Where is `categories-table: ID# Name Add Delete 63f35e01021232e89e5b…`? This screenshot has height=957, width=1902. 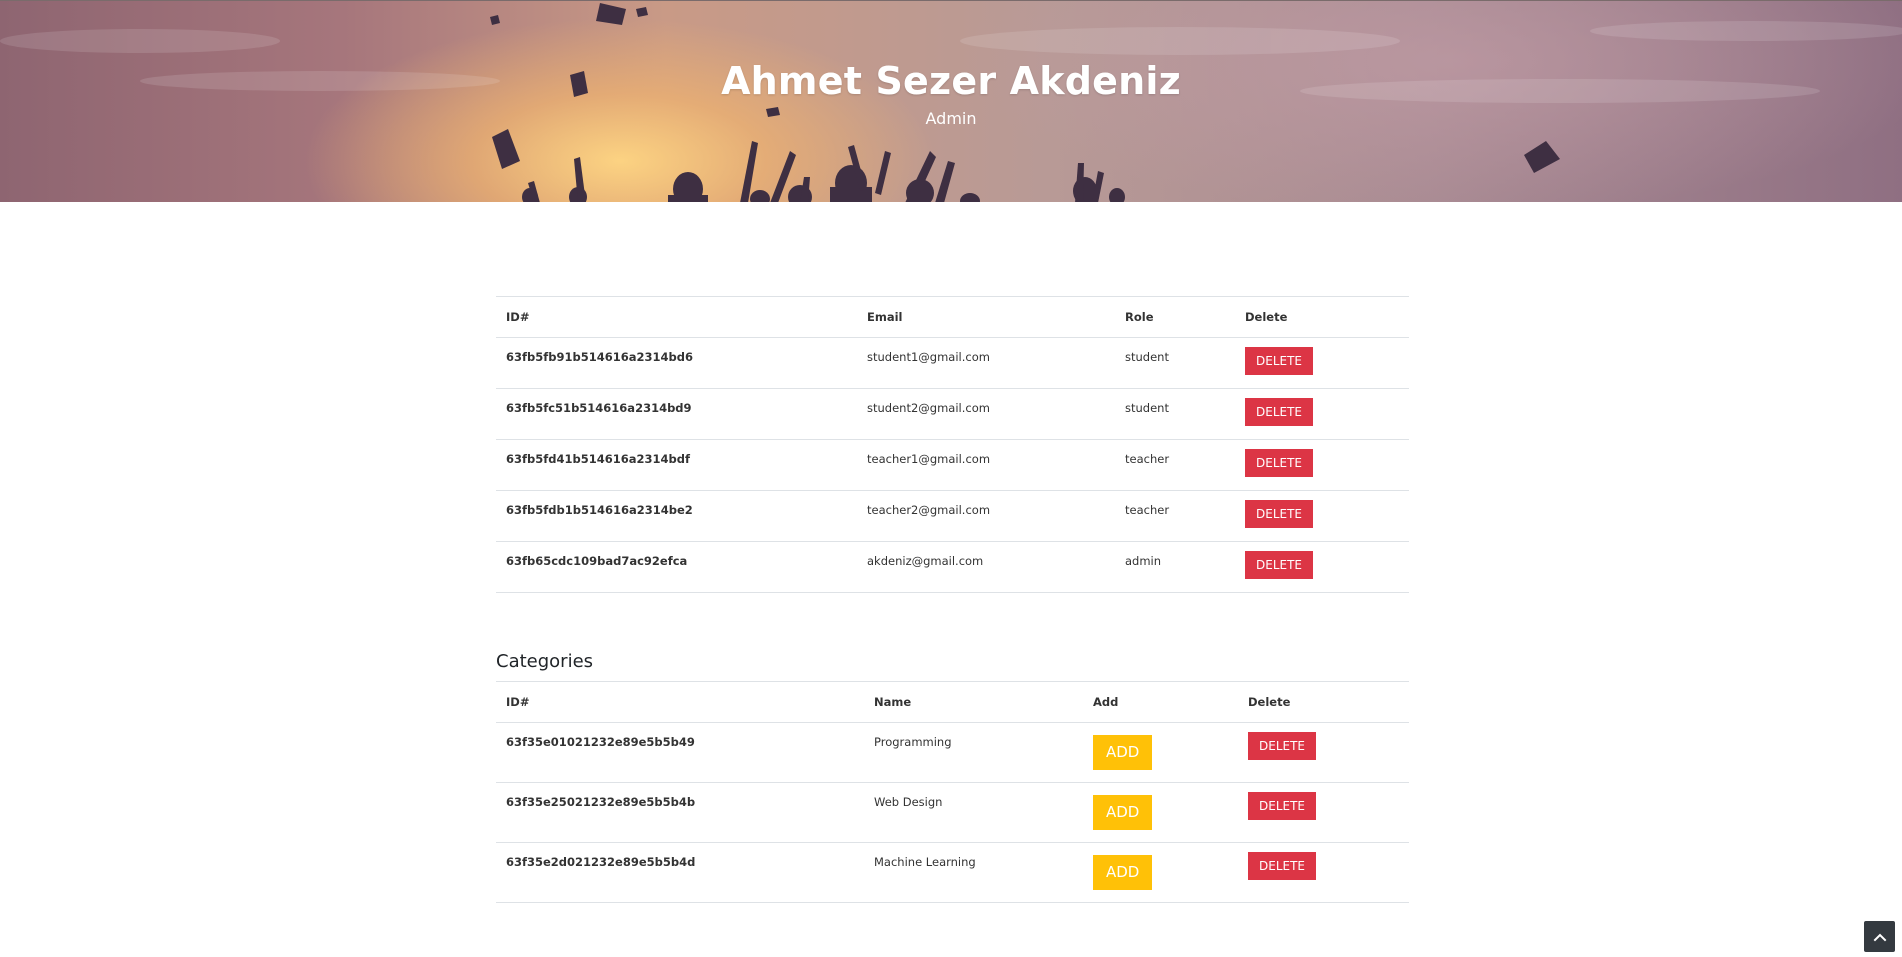
categories-table: ID# Name Add Delete 63f35e01021232e89e5b… is located at coordinates (952, 792).